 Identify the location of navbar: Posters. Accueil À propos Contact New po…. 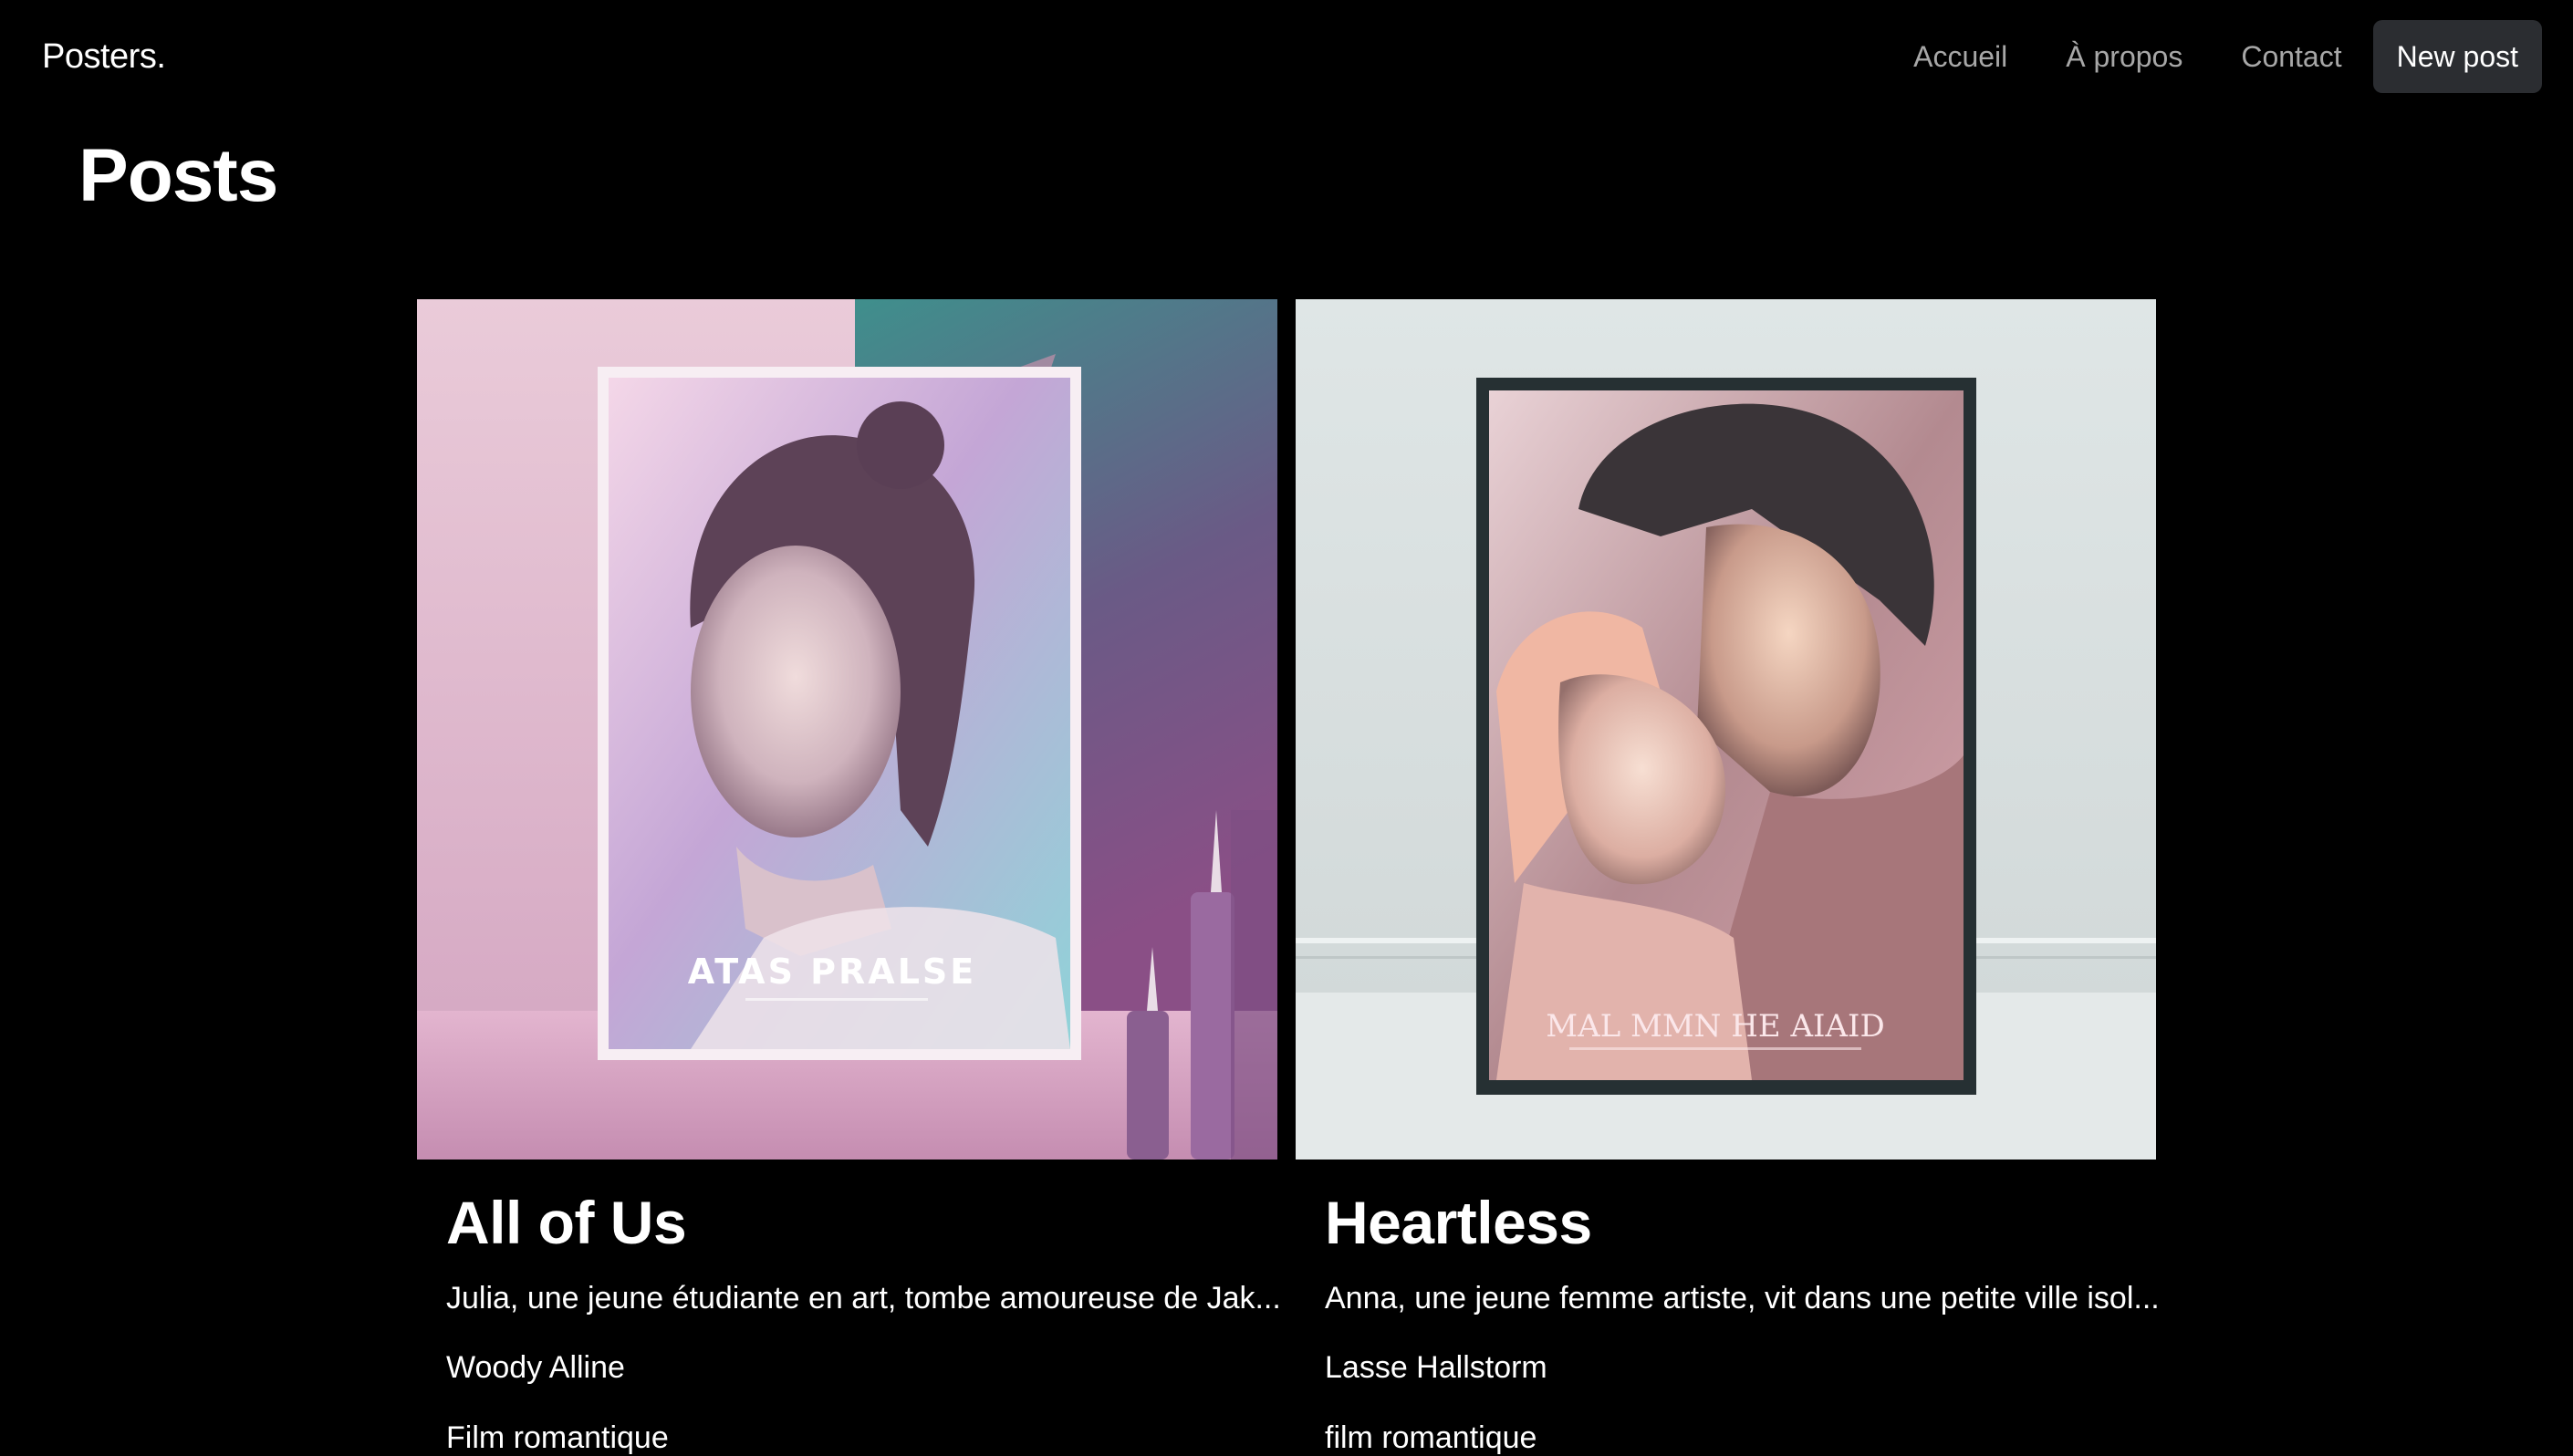
(1286, 56).